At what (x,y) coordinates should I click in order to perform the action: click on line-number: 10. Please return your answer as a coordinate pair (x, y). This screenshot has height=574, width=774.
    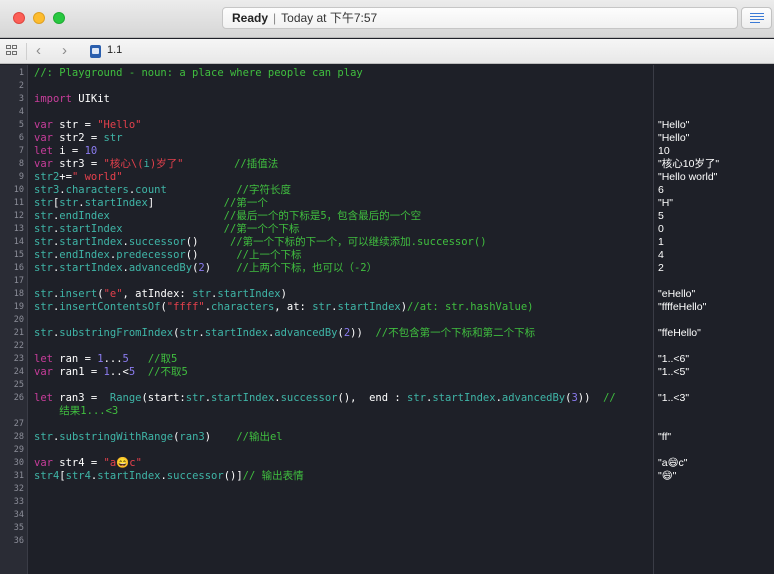
    Looking at the image, I should click on (18, 190).